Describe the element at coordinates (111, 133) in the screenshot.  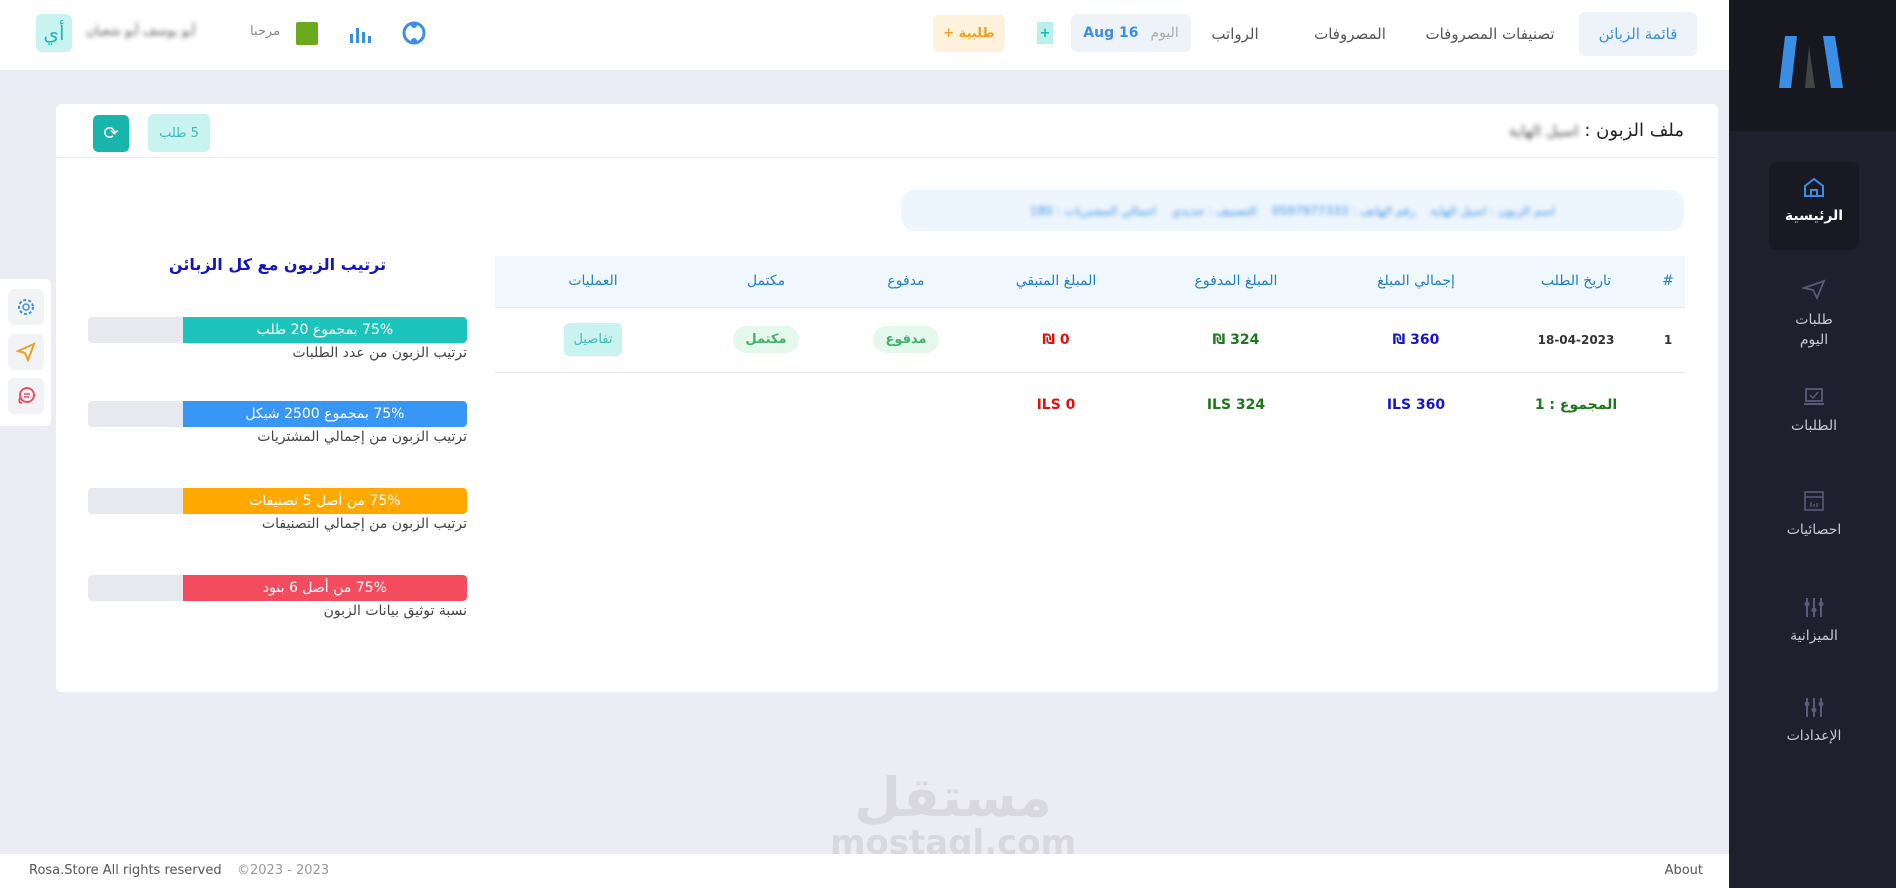
I see `refresh-button: ⟳` at that location.